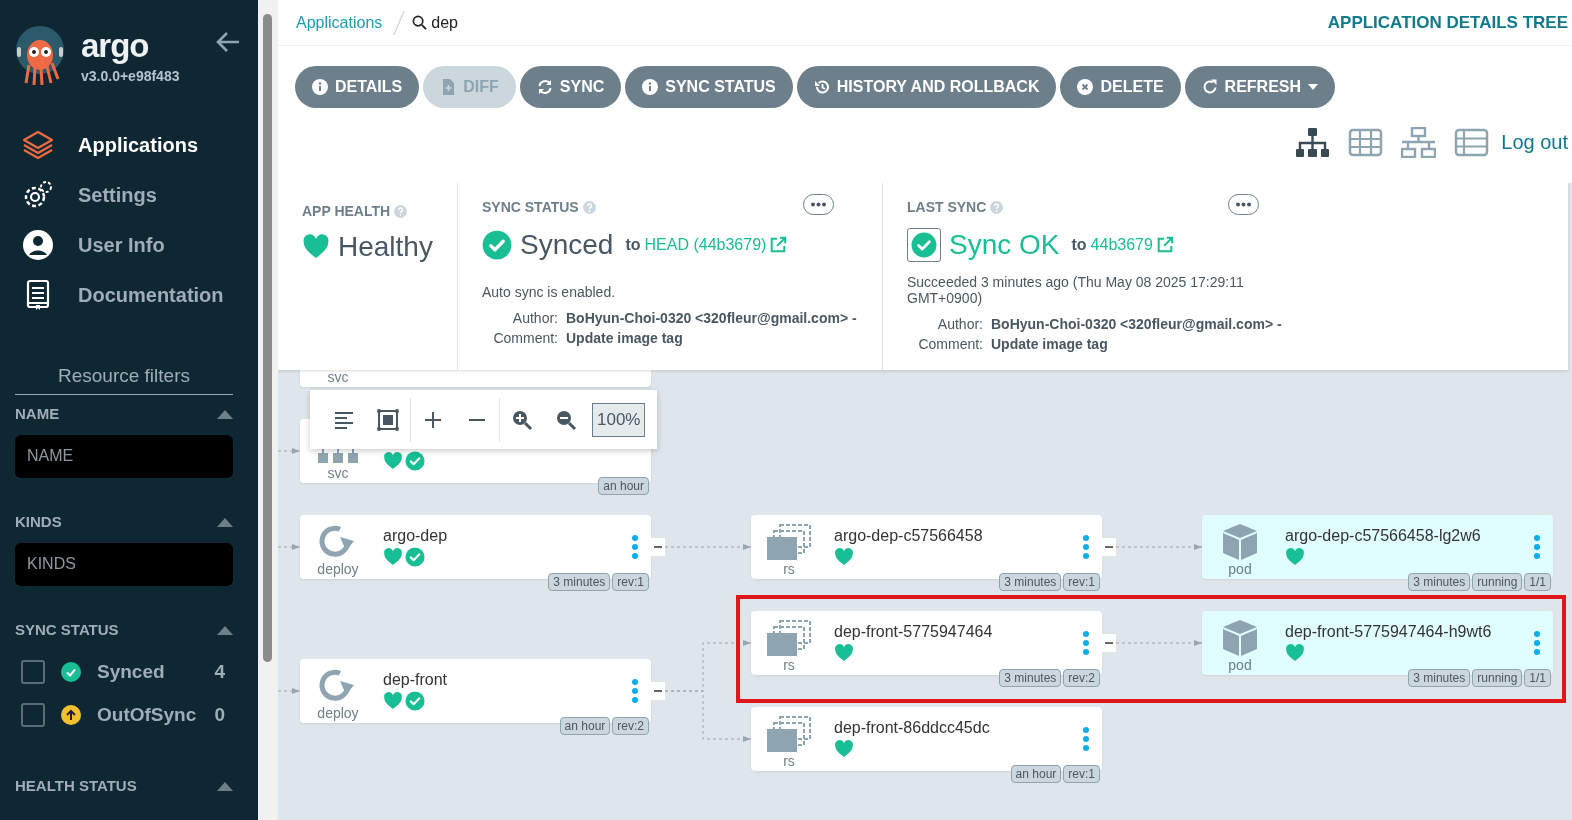 This screenshot has height=820, width=1572. I want to click on status-note: Succeeded 3 minutes ago (Thu May 08 2025 17:29:11 GMT+0900), so click(1076, 290).